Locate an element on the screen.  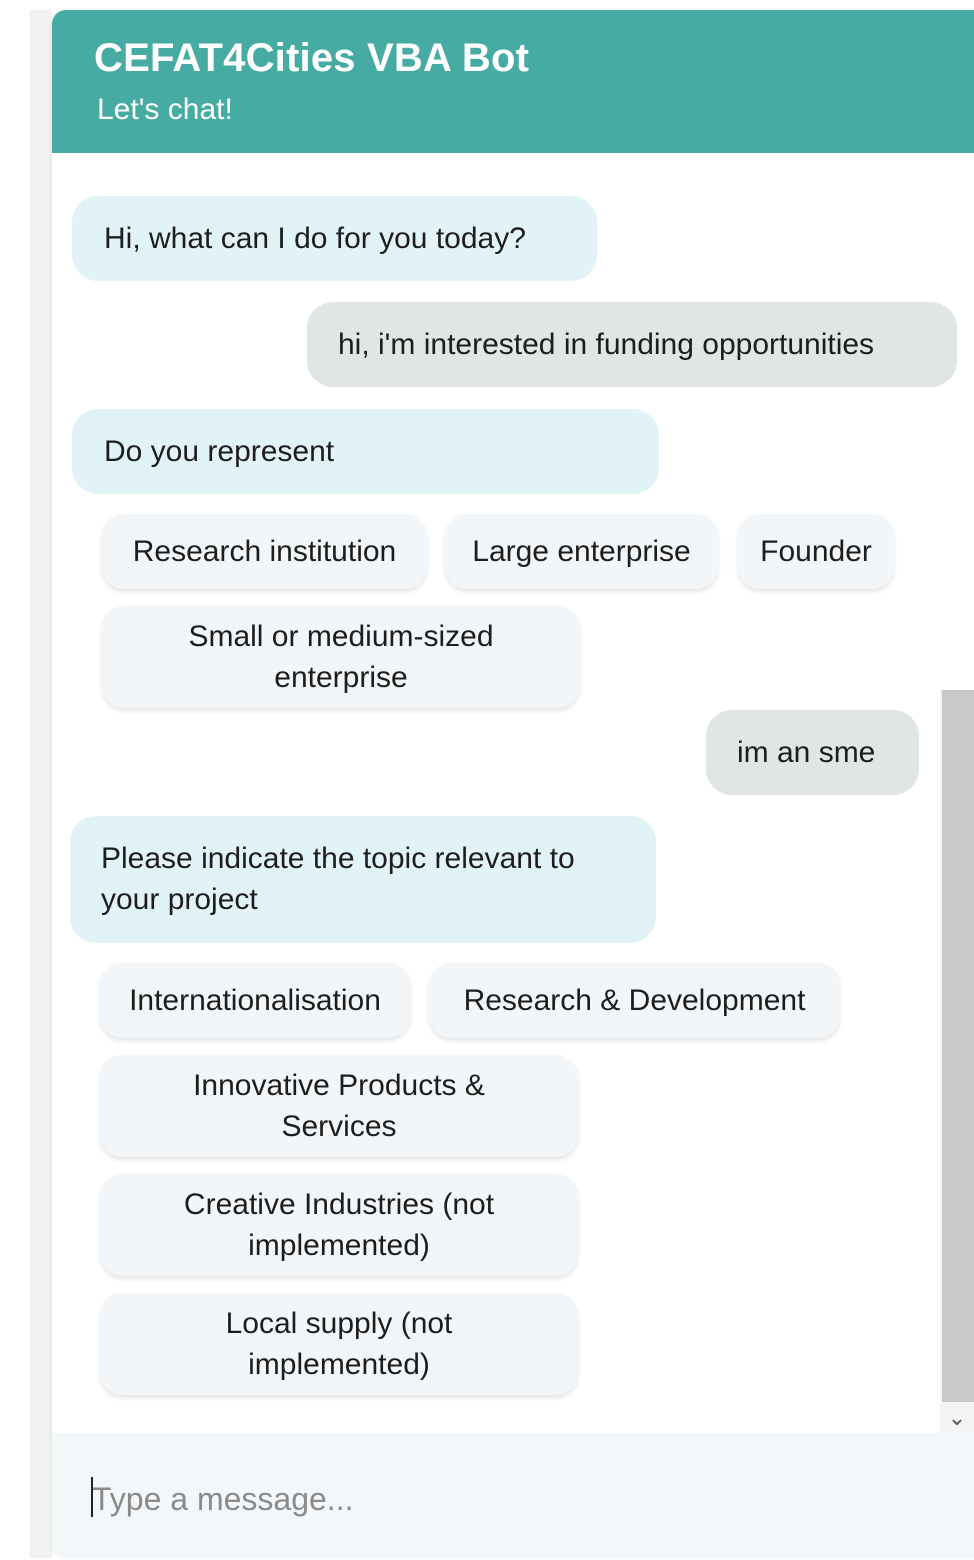
user-message: im an sme is located at coordinates (812, 752).